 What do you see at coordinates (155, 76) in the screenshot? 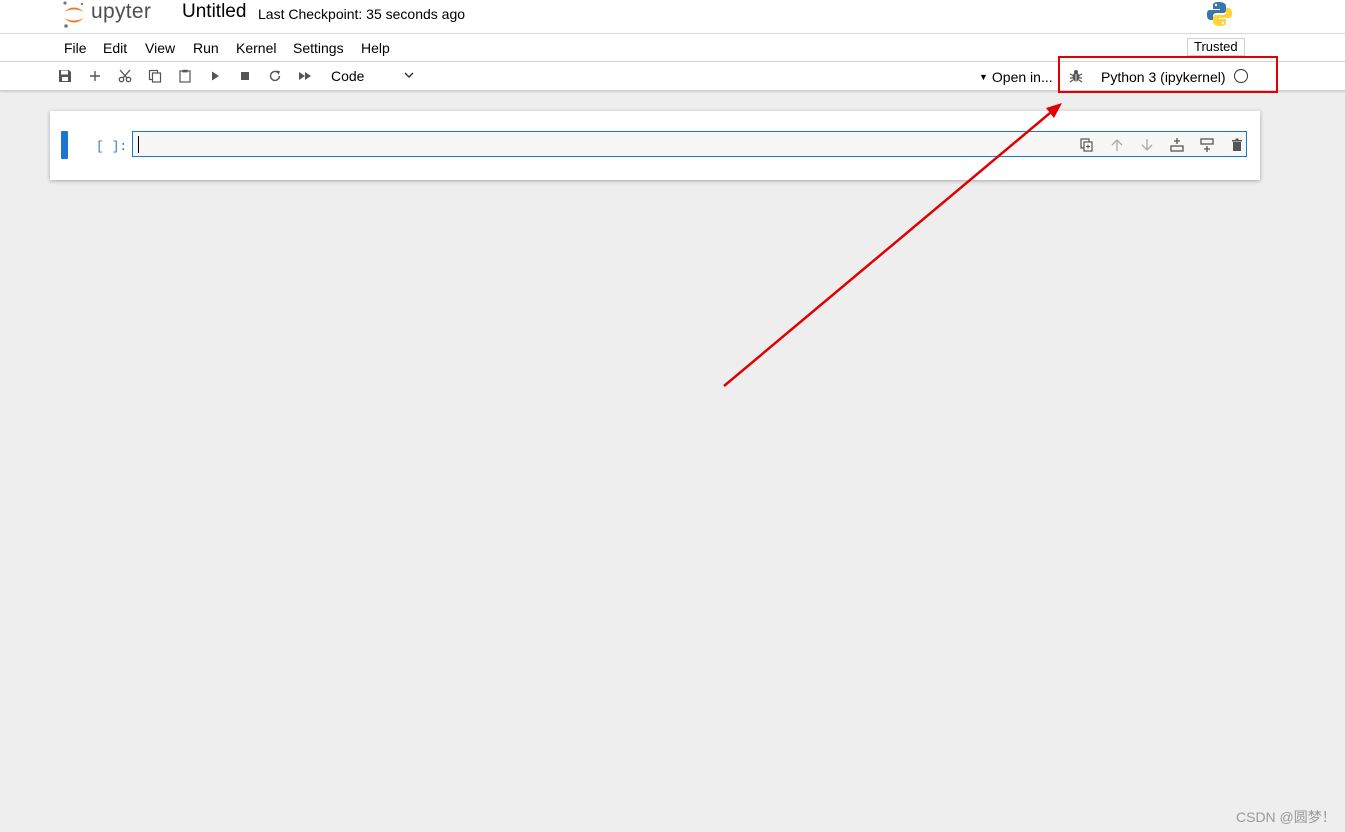
I see `copy-icon` at bounding box center [155, 76].